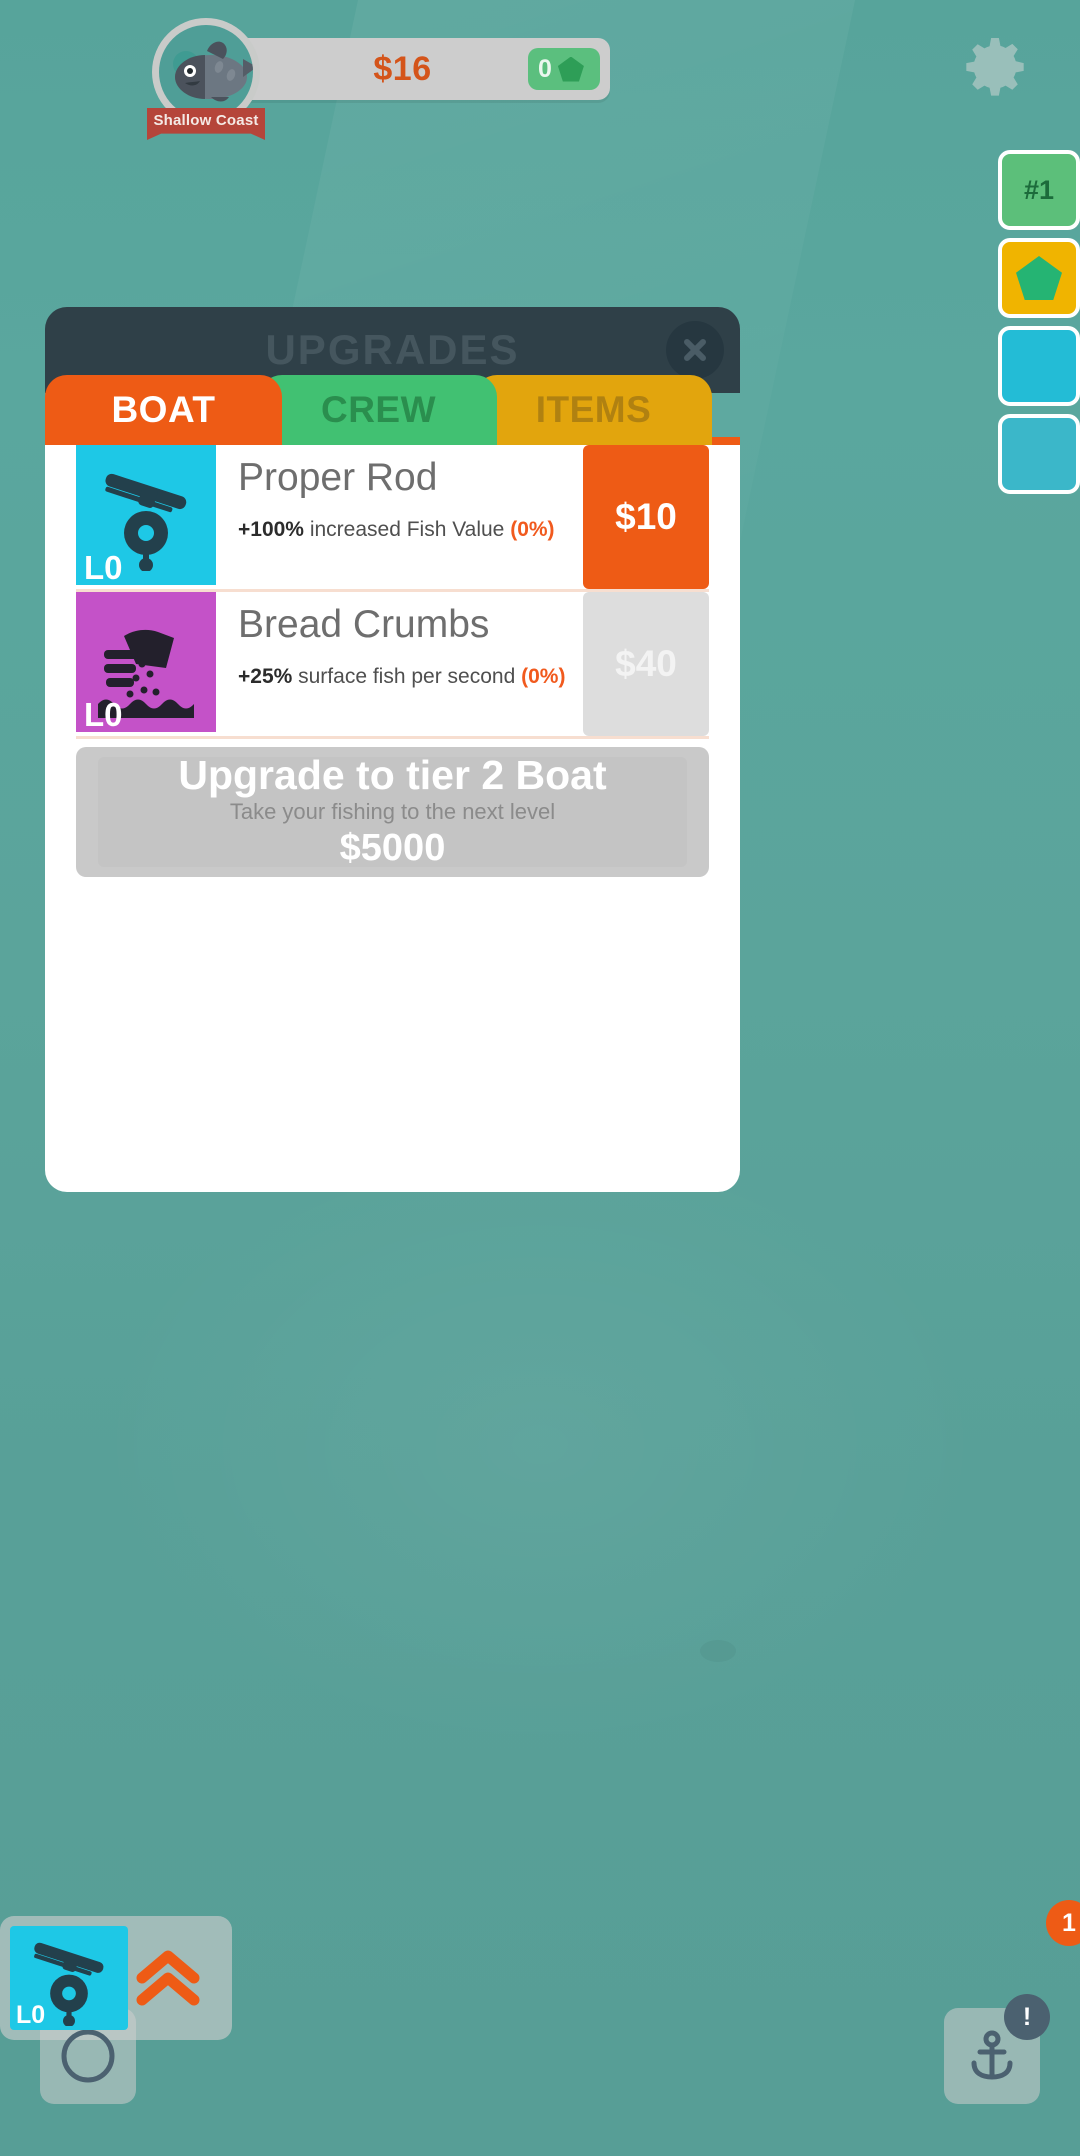  Describe the element at coordinates (265, 676) in the screenshot. I see `upgrade-bonus: +25%` at that location.